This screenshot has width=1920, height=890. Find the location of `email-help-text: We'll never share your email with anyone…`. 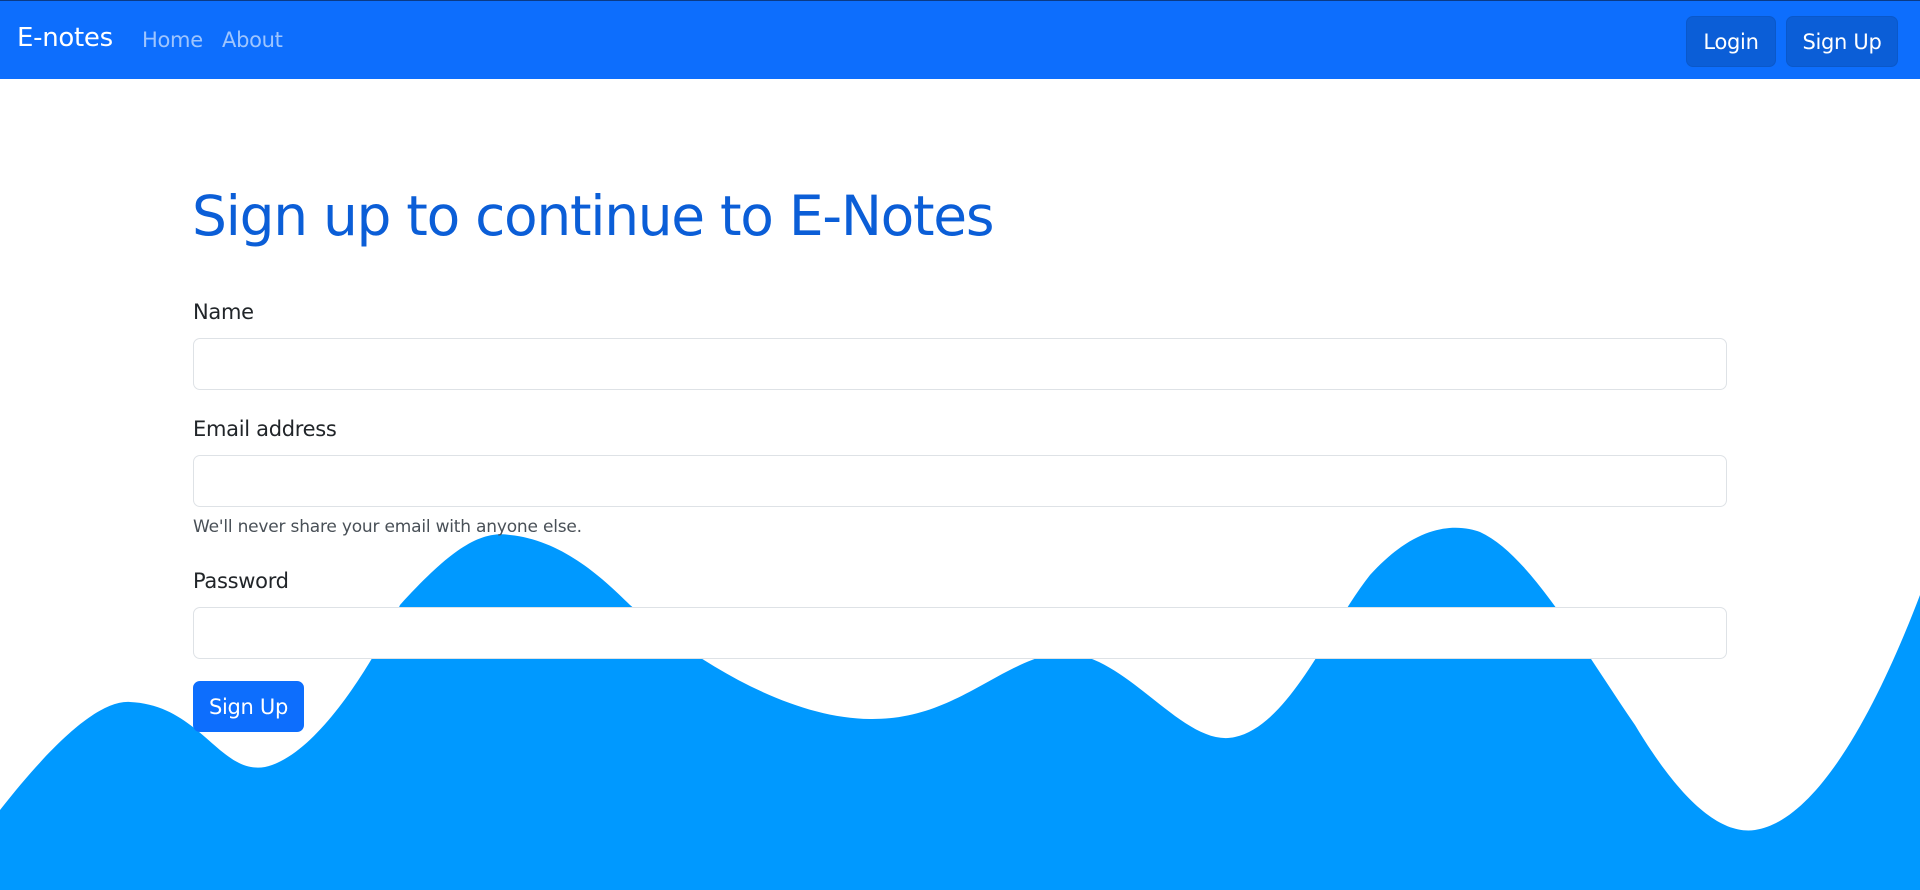

email-help-text: We'll never share your email with anyone… is located at coordinates (387, 527).